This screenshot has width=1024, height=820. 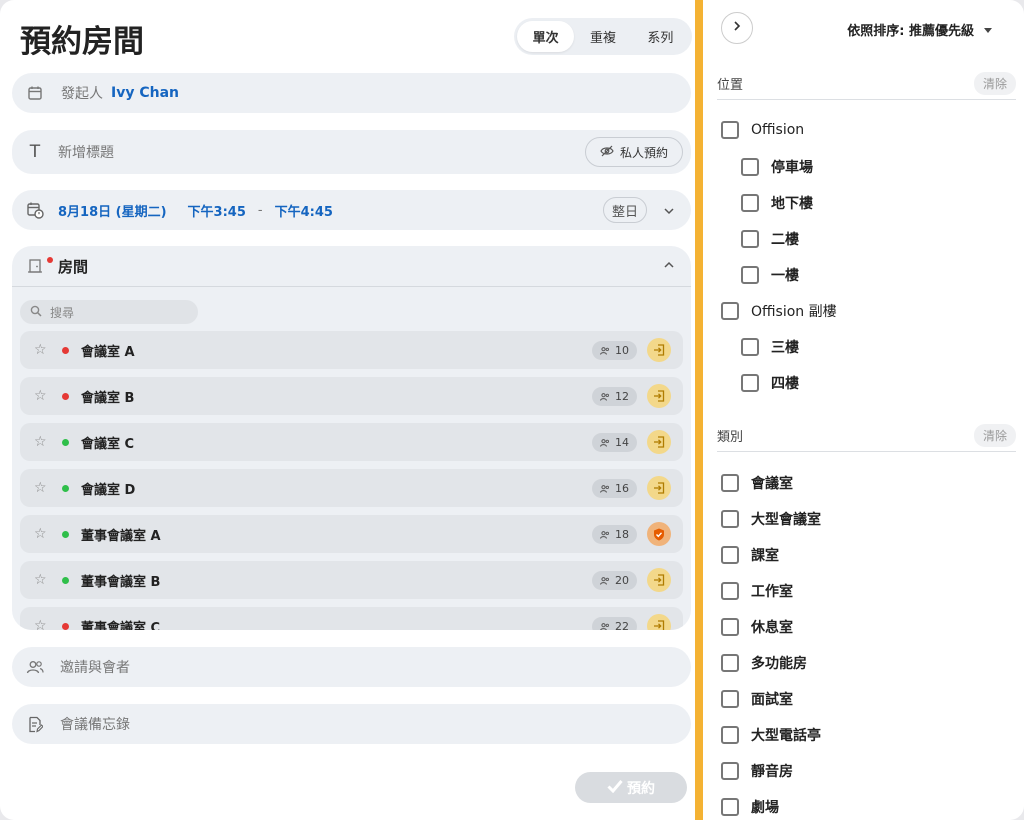 I want to click on option-label: 三樓, so click(x=785, y=348).